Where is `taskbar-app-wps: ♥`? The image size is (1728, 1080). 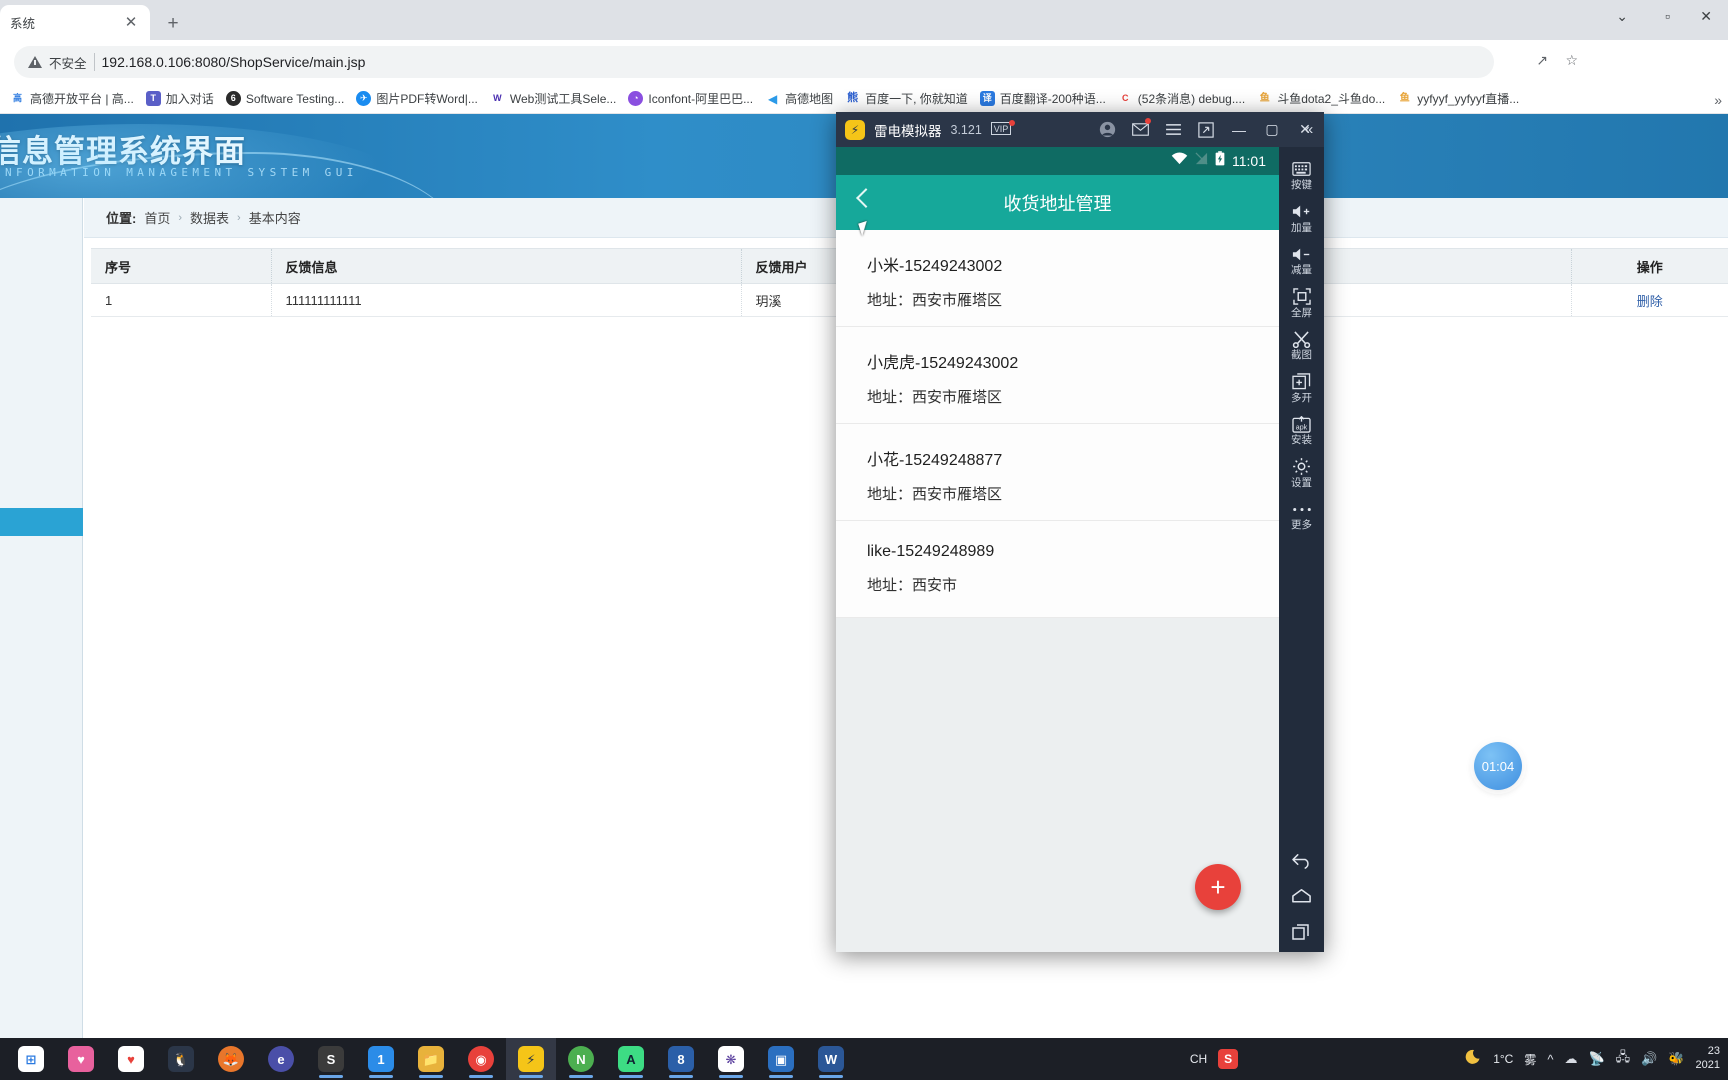
taskbar-app-wps: ♥ is located at coordinates (131, 1059).